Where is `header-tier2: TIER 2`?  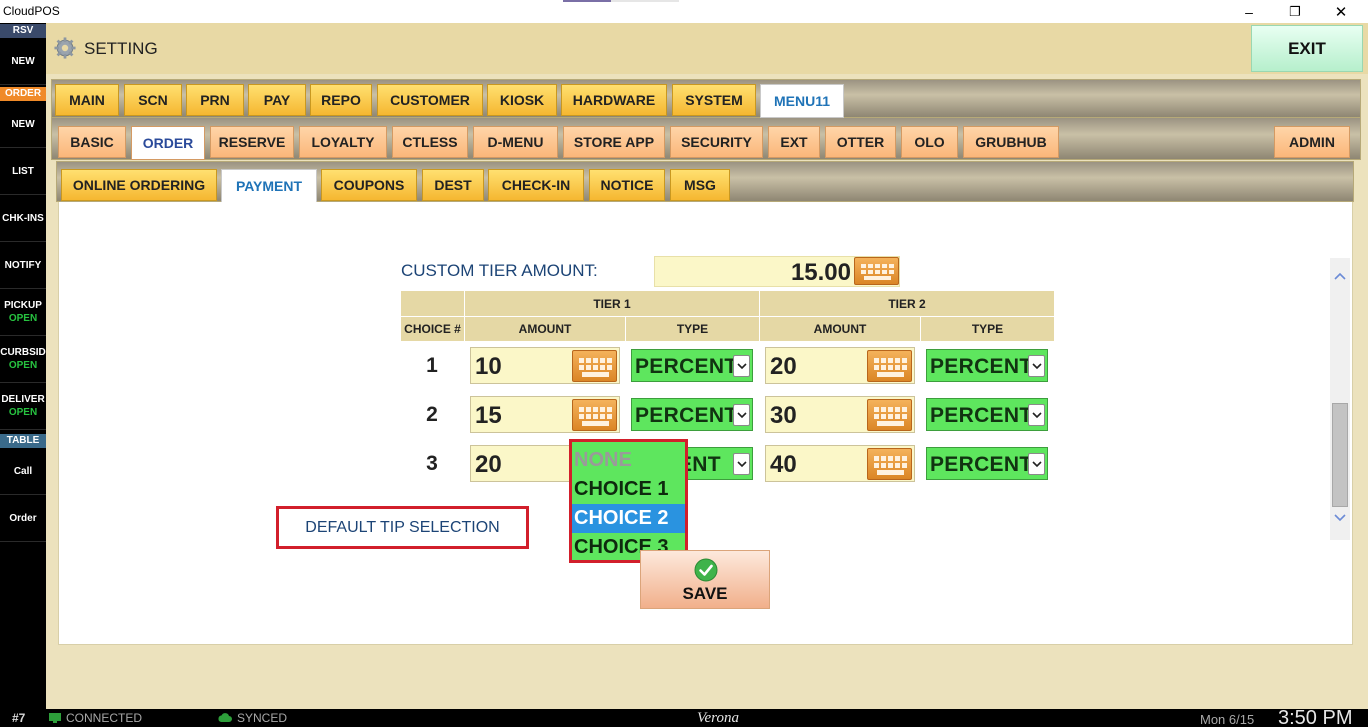
header-tier2: TIER 2 is located at coordinates (907, 303).